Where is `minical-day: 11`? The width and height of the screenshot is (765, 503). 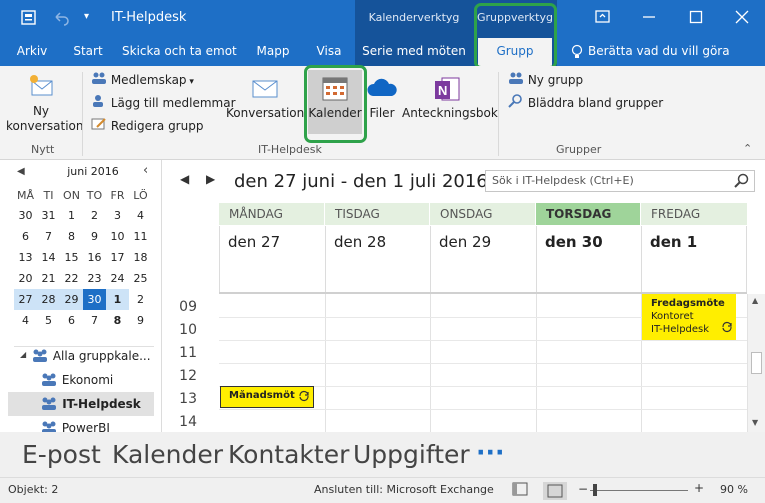 minical-day: 11 is located at coordinates (140, 236).